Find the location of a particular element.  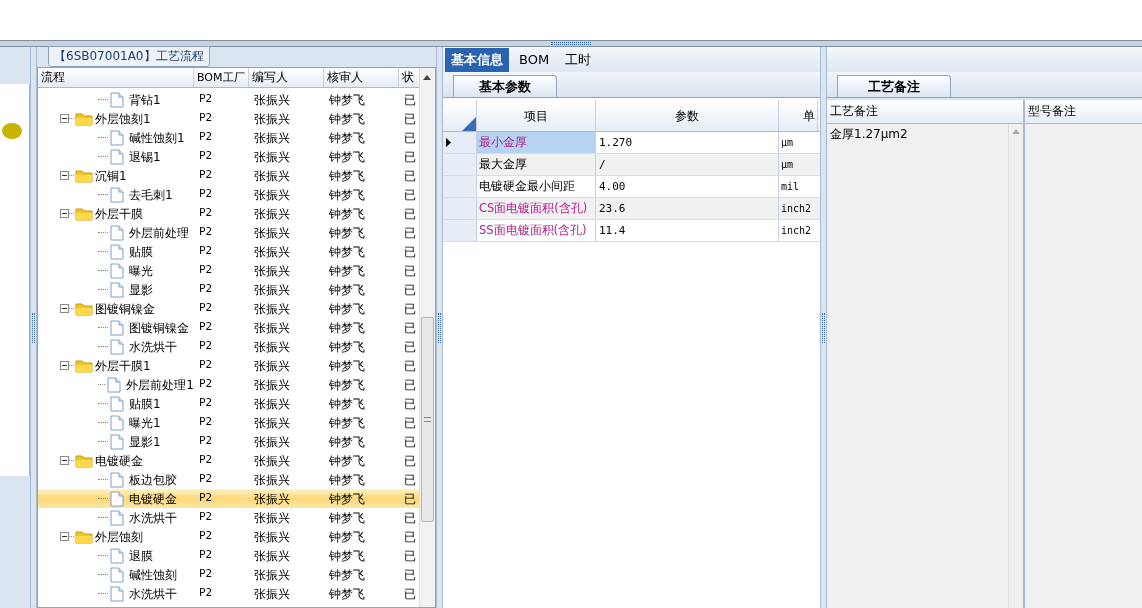

table-row: 最大金厚 / µm is located at coordinates (631, 165).